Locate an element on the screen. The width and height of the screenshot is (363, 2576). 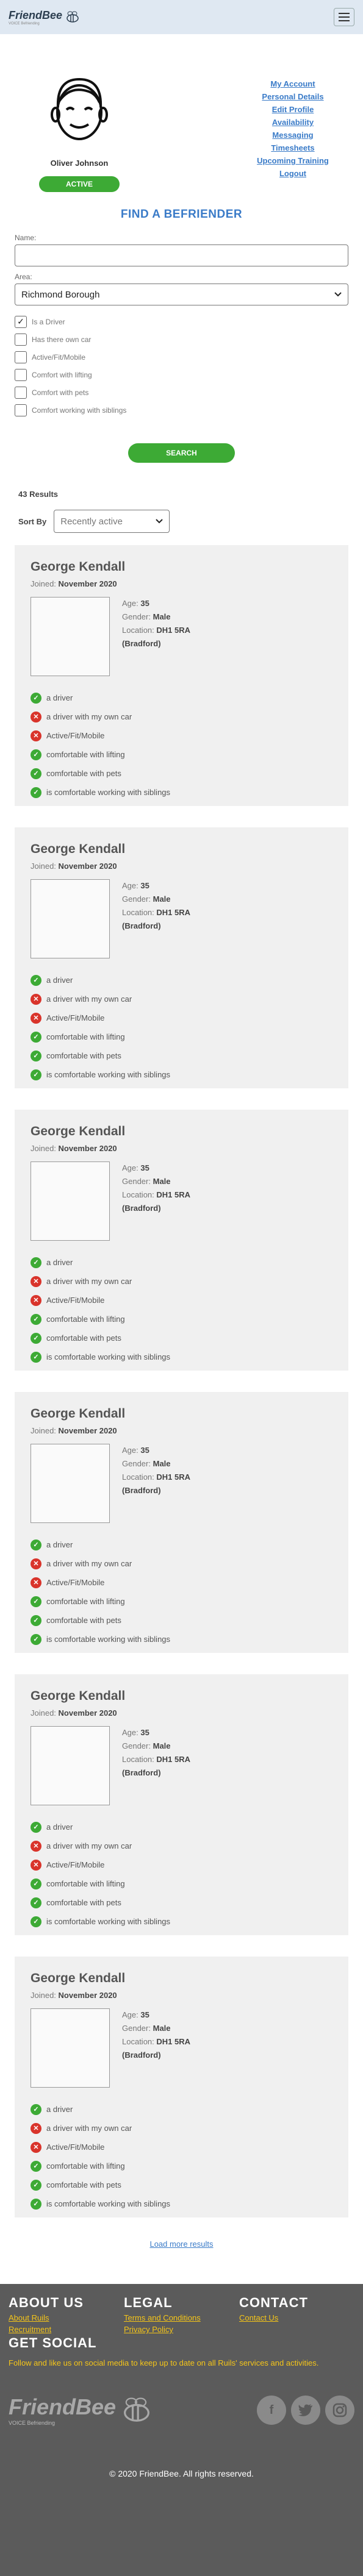
menu-link-logout: Logout is located at coordinates (293, 173).